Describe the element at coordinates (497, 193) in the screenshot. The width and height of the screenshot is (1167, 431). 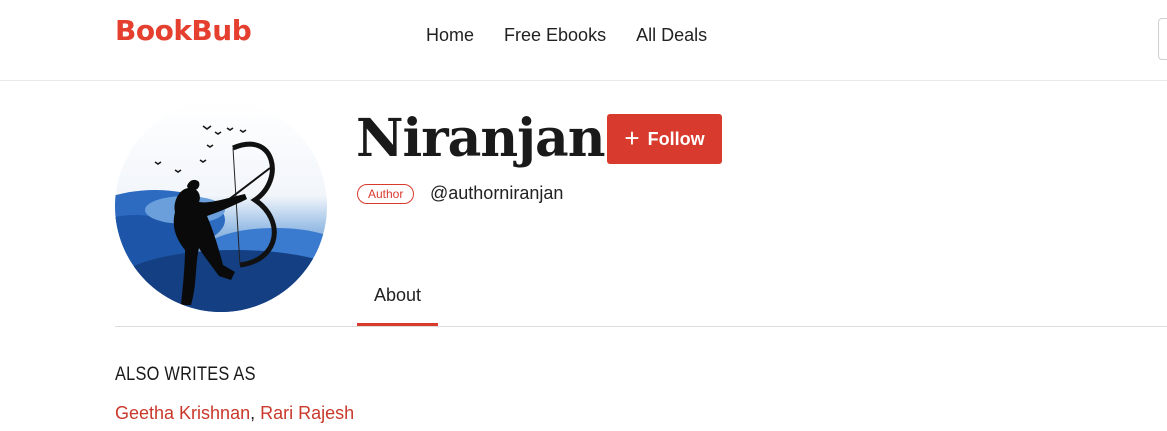
I see `author-handle: @authorniranjan` at that location.